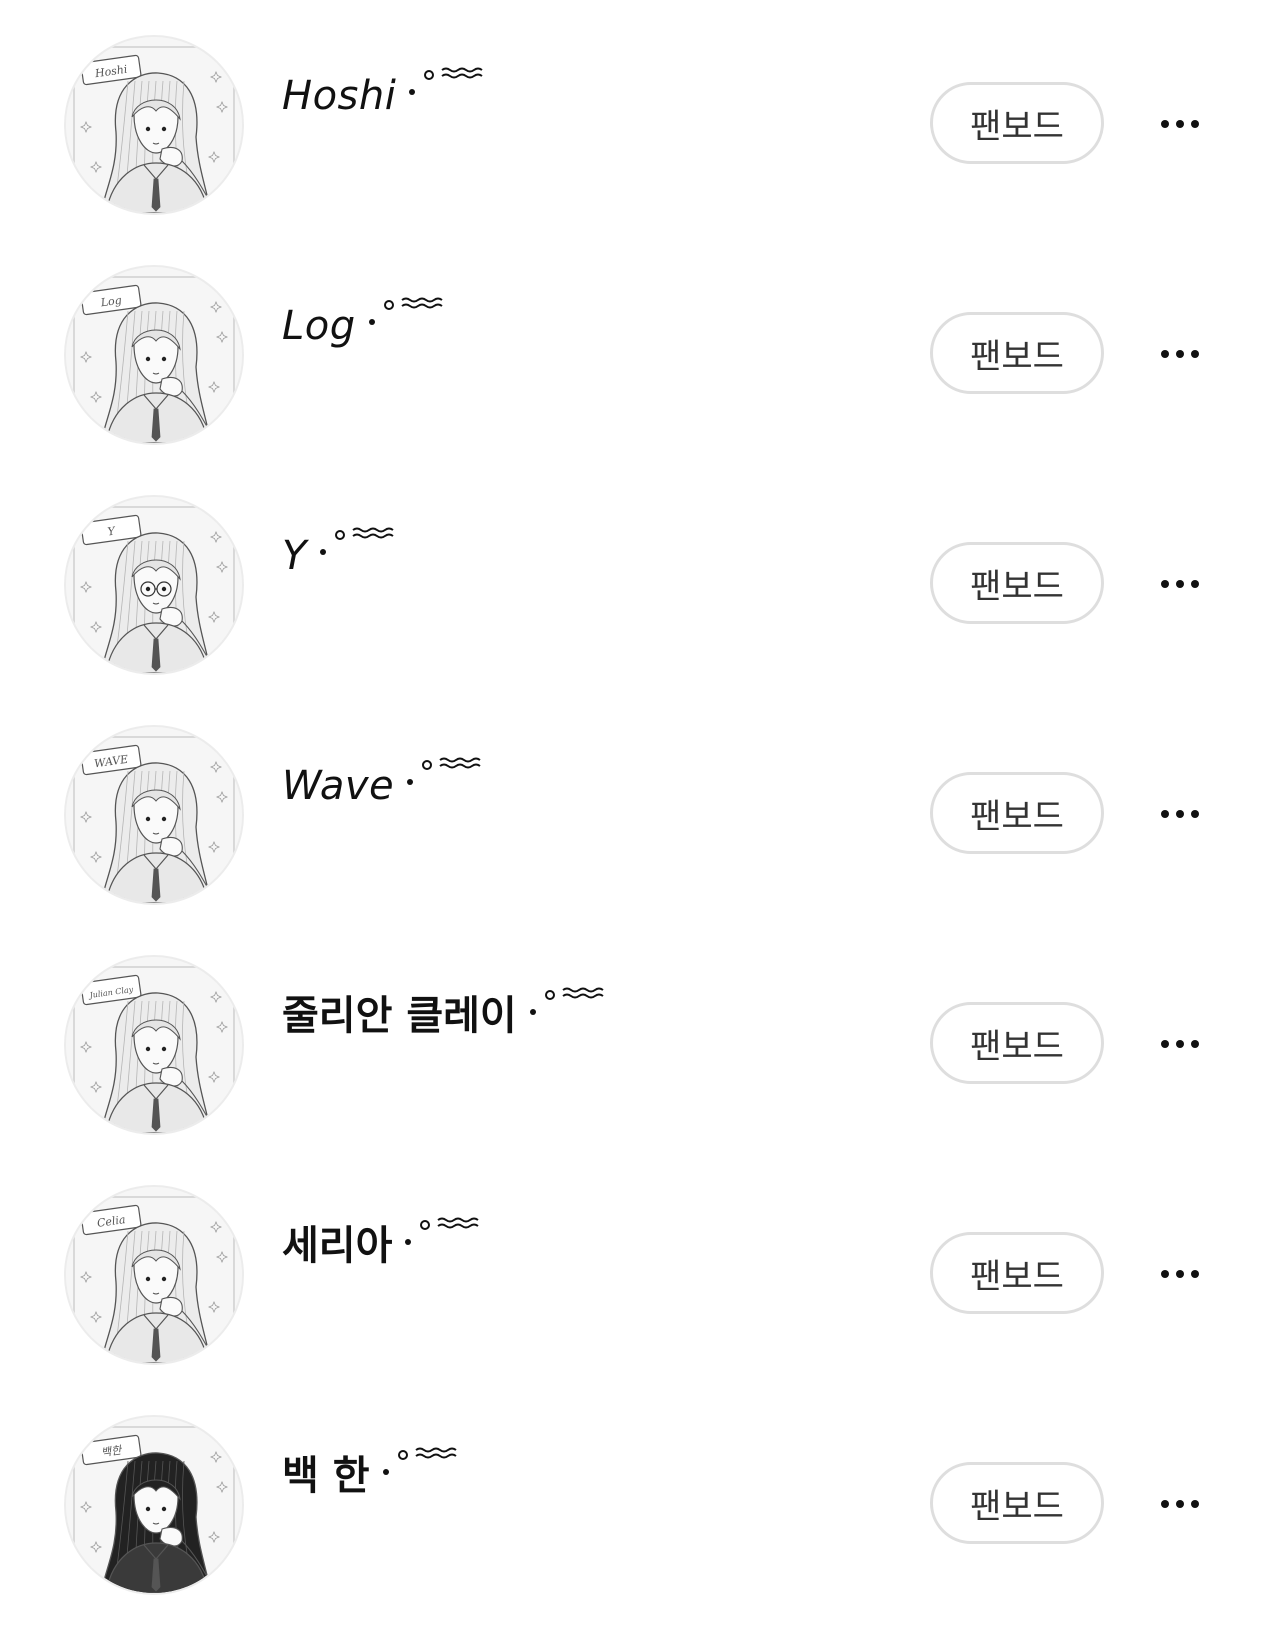  I want to click on character-name-text: Log, so click(319, 326).